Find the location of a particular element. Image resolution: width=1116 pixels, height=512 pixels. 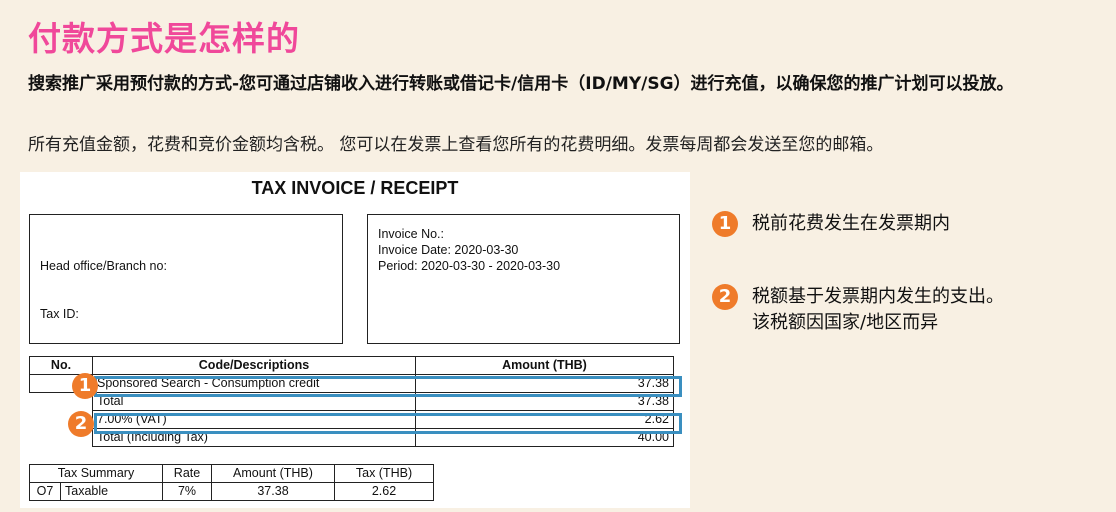

col-header-amount: Amount (THB) is located at coordinates (544, 365).